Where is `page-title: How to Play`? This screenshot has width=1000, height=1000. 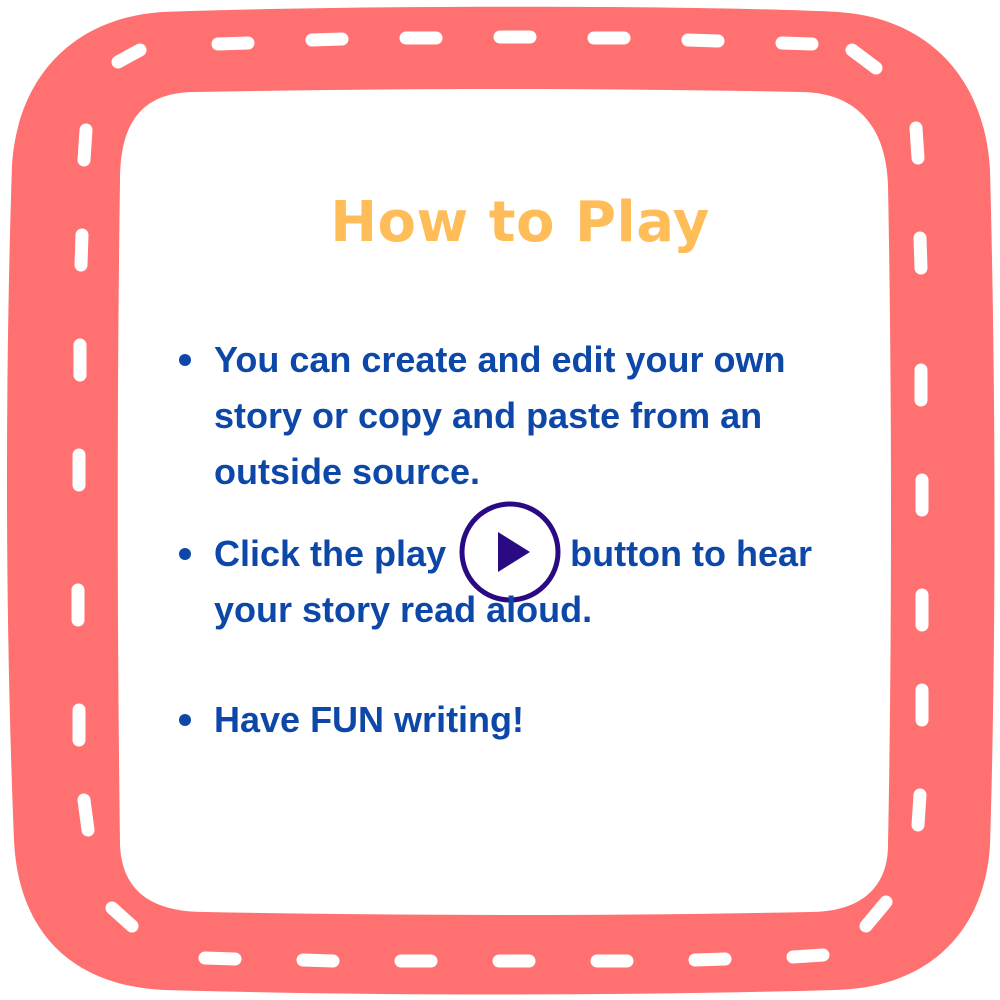 page-title: How to Play is located at coordinates (520, 222).